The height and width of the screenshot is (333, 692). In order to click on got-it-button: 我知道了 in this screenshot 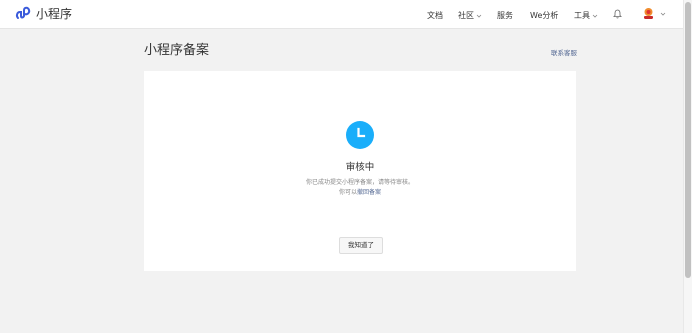, I will do `click(361, 245)`.